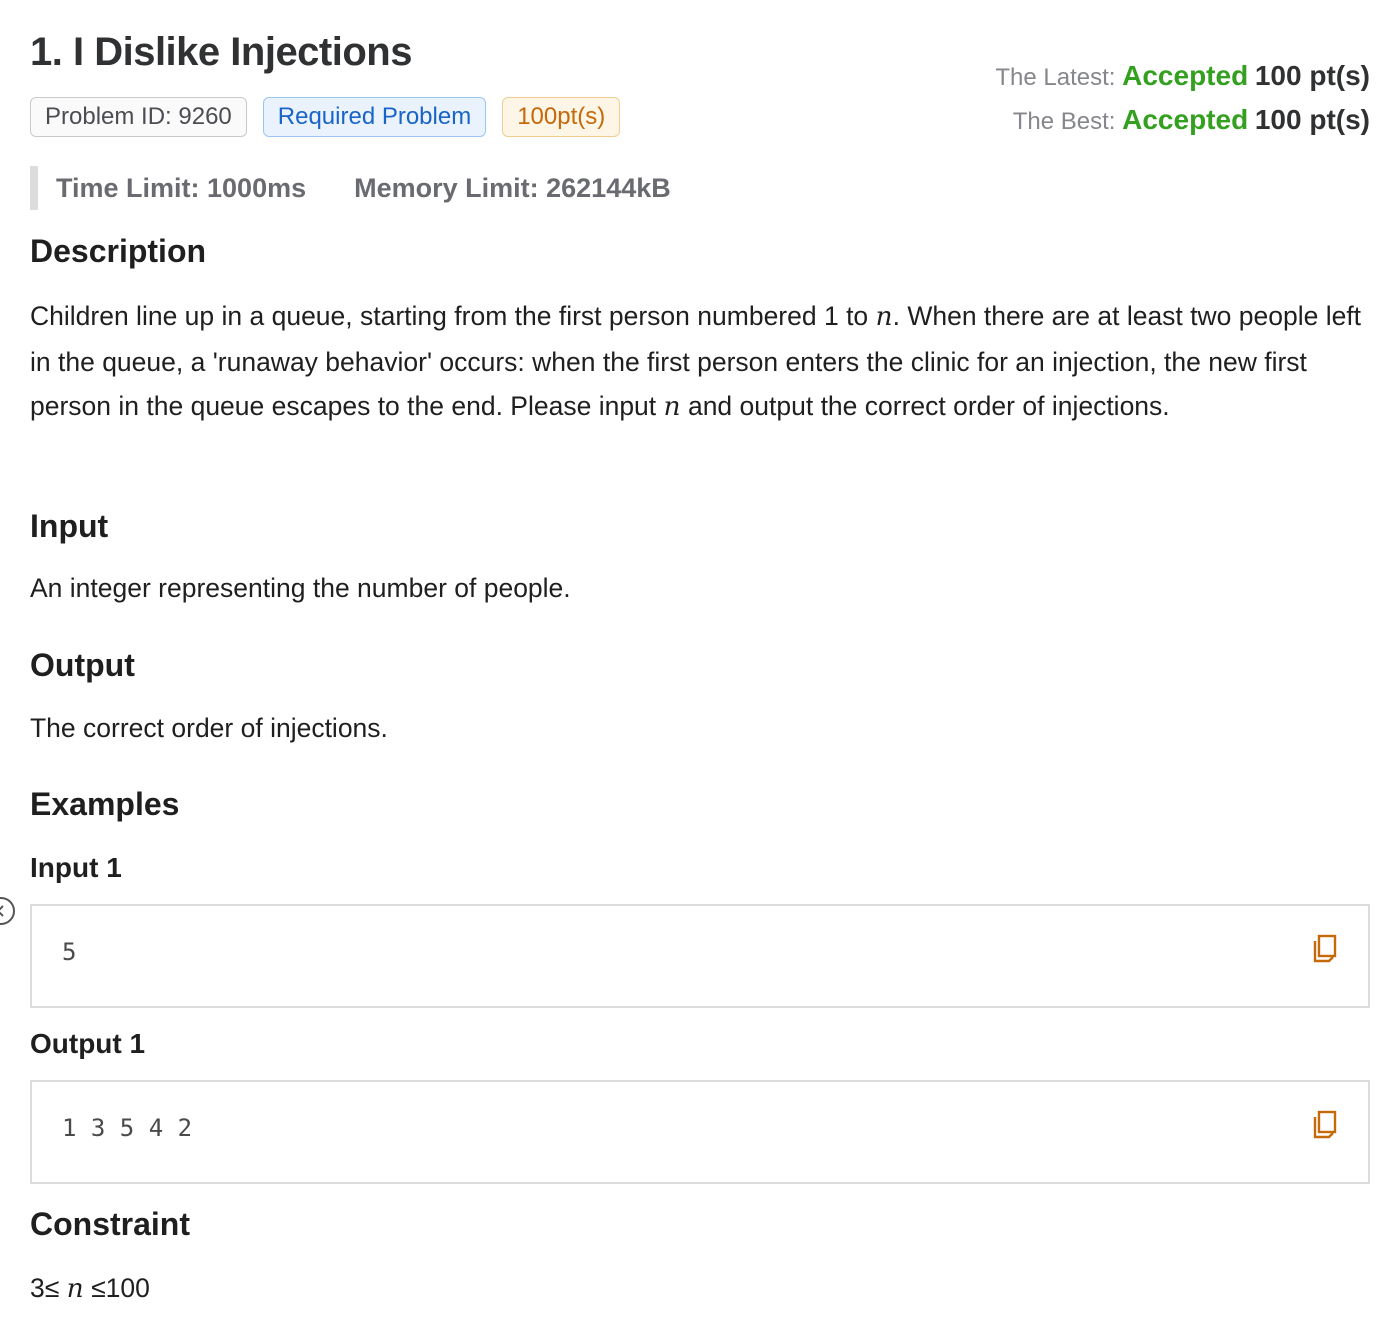  I want to click on latest-status-row: The Latest: Accepted 100 pt(s), so click(1182, 80).